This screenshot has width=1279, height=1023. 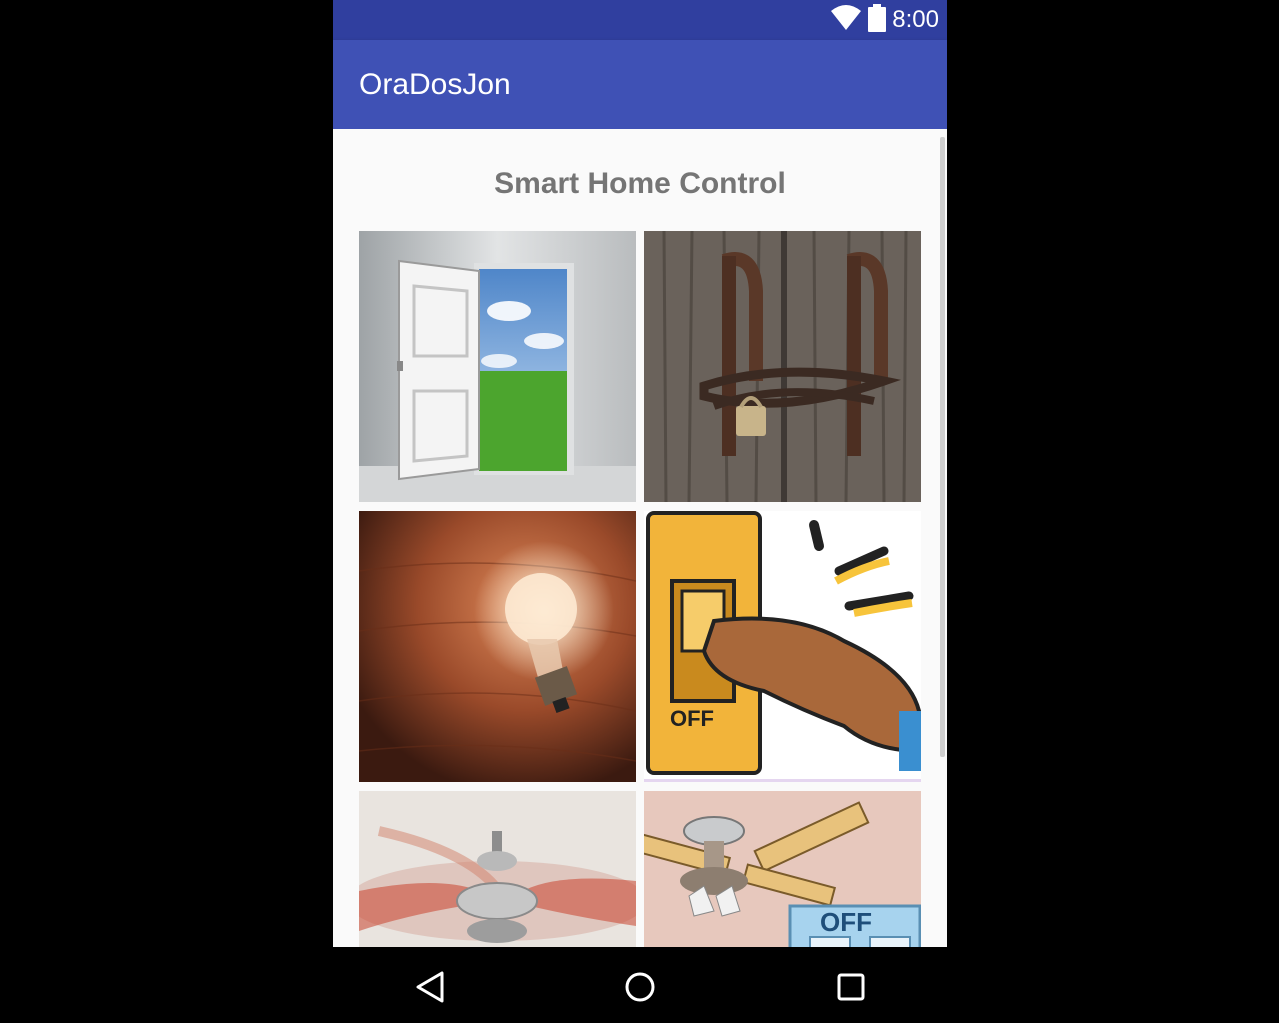 I want to click on open-door-image, so click(x=497, y=366).